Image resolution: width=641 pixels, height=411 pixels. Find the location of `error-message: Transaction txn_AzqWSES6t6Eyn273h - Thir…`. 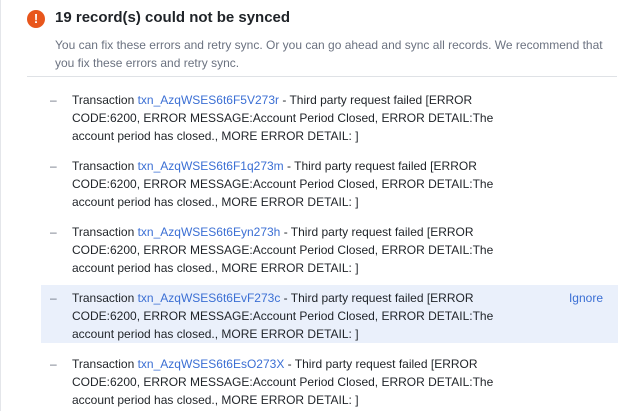

error-message: Transaction txn_AzqWSES6t6Eyn273h - Thir… is located at coordinates (287, 250).